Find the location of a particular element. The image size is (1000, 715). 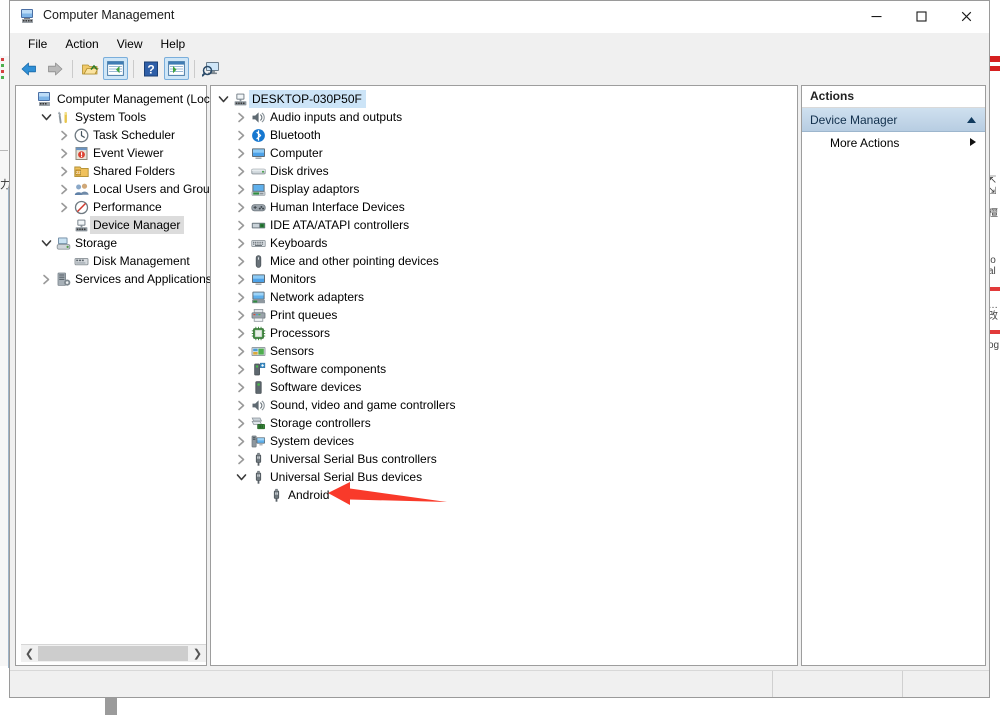

tree-item: Local Users and Groups is located at coordinates (119, 189).